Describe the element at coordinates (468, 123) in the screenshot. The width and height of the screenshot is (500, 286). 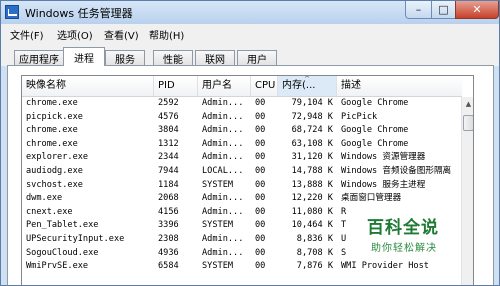
I see `scroll-thumb` at that location.